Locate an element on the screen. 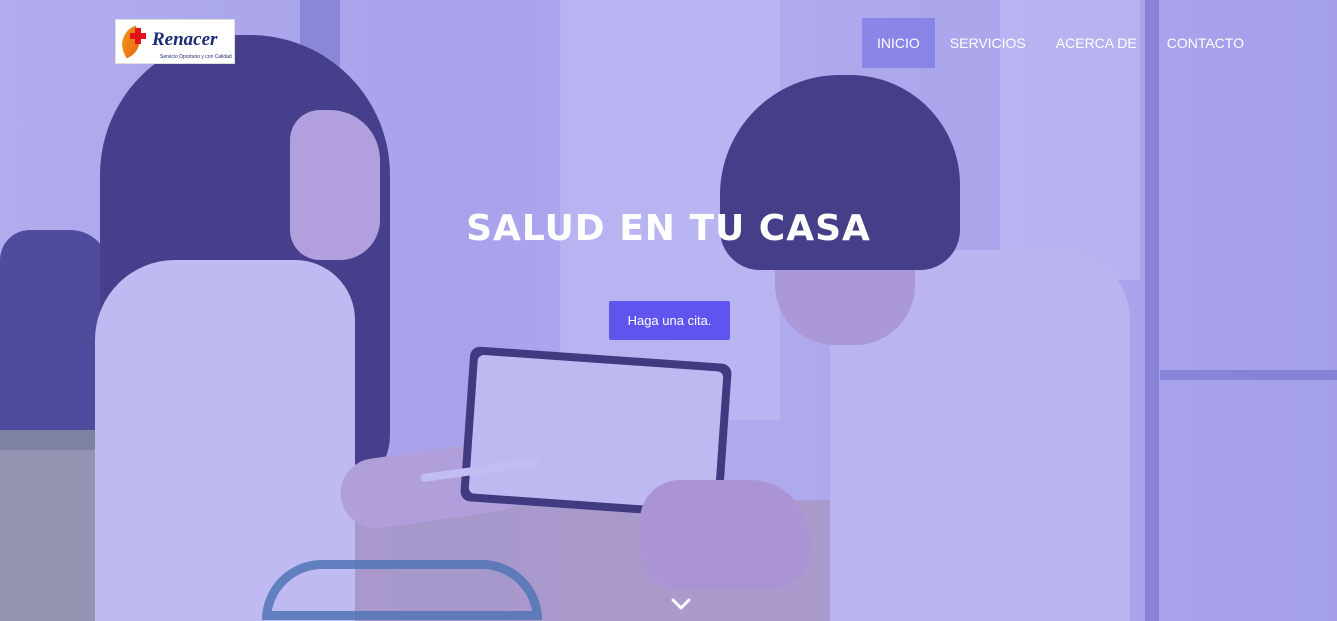 Image resolution: width=1337 pixels, height=621 pixels. nav-item-inicio: INICIO is located at coordinates (898, 43).